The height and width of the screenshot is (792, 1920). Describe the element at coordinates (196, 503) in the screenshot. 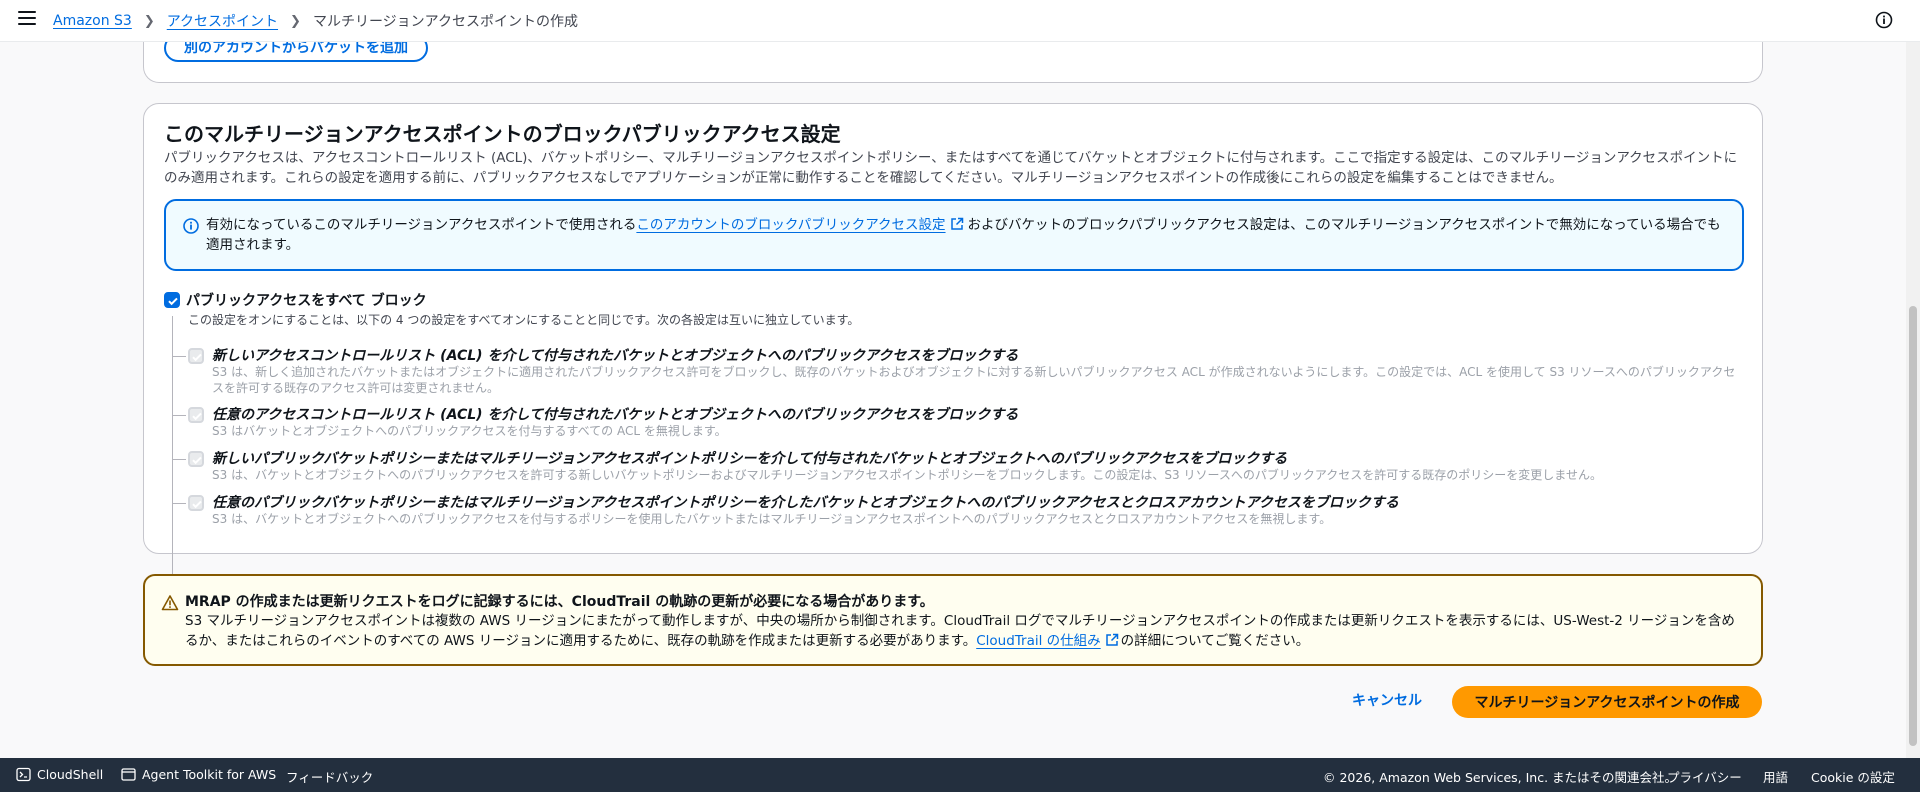

I see `block-any-policy-checkbox` at that location.